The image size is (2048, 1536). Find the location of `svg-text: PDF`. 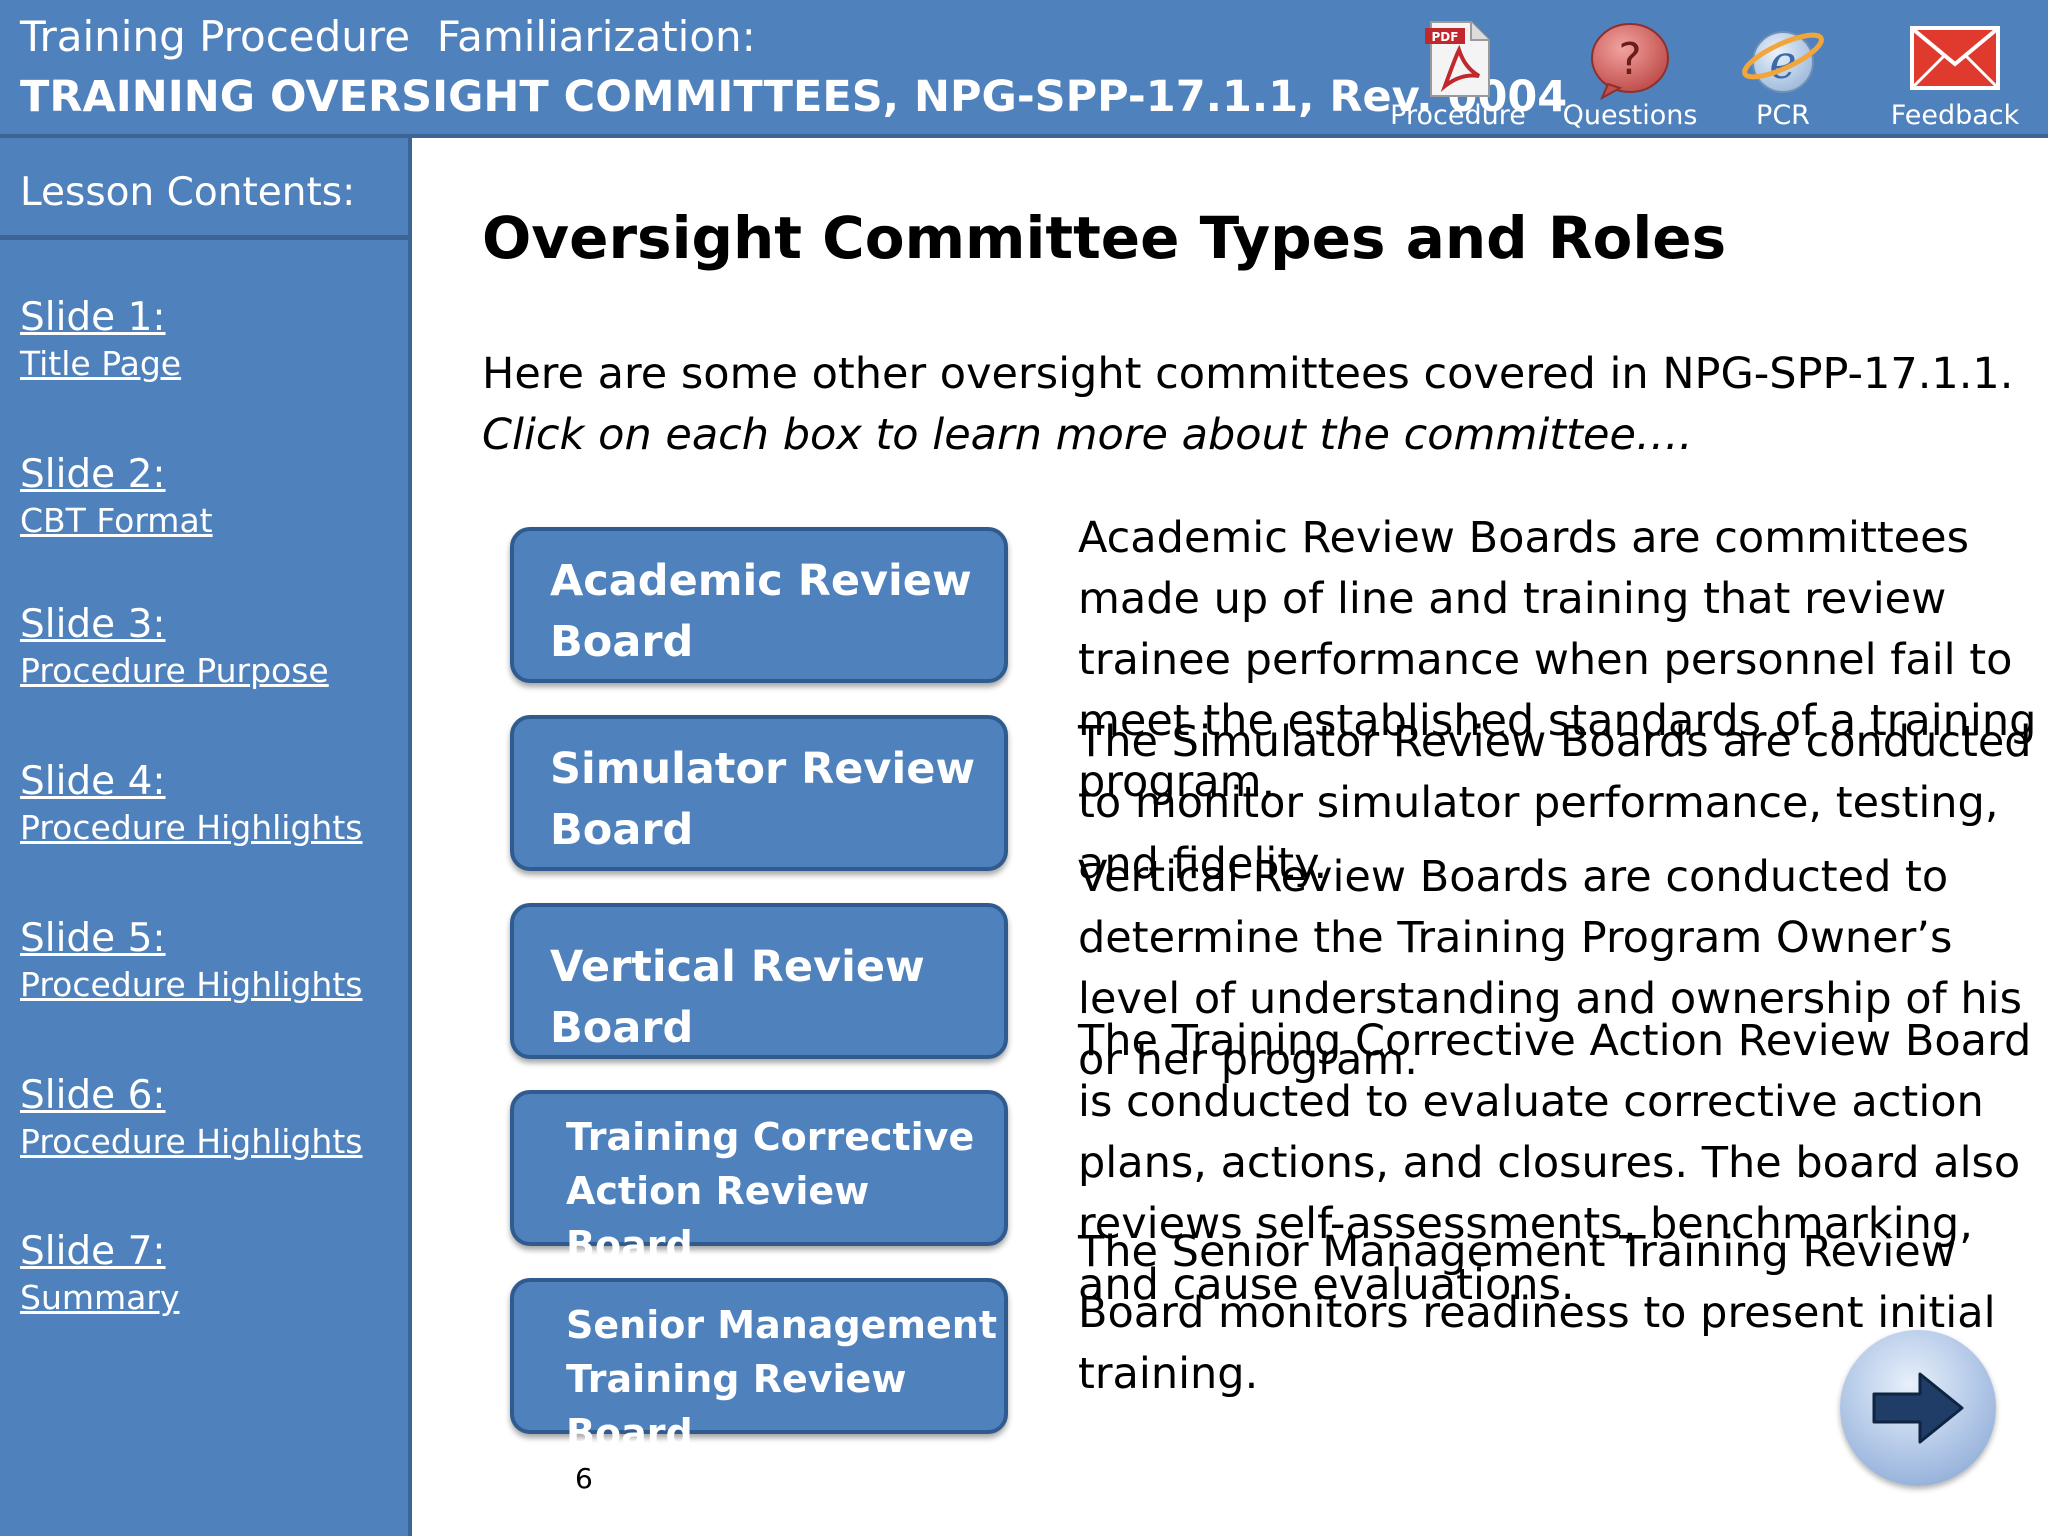

svg-text: PDF is located at coordinates (1445, 37).